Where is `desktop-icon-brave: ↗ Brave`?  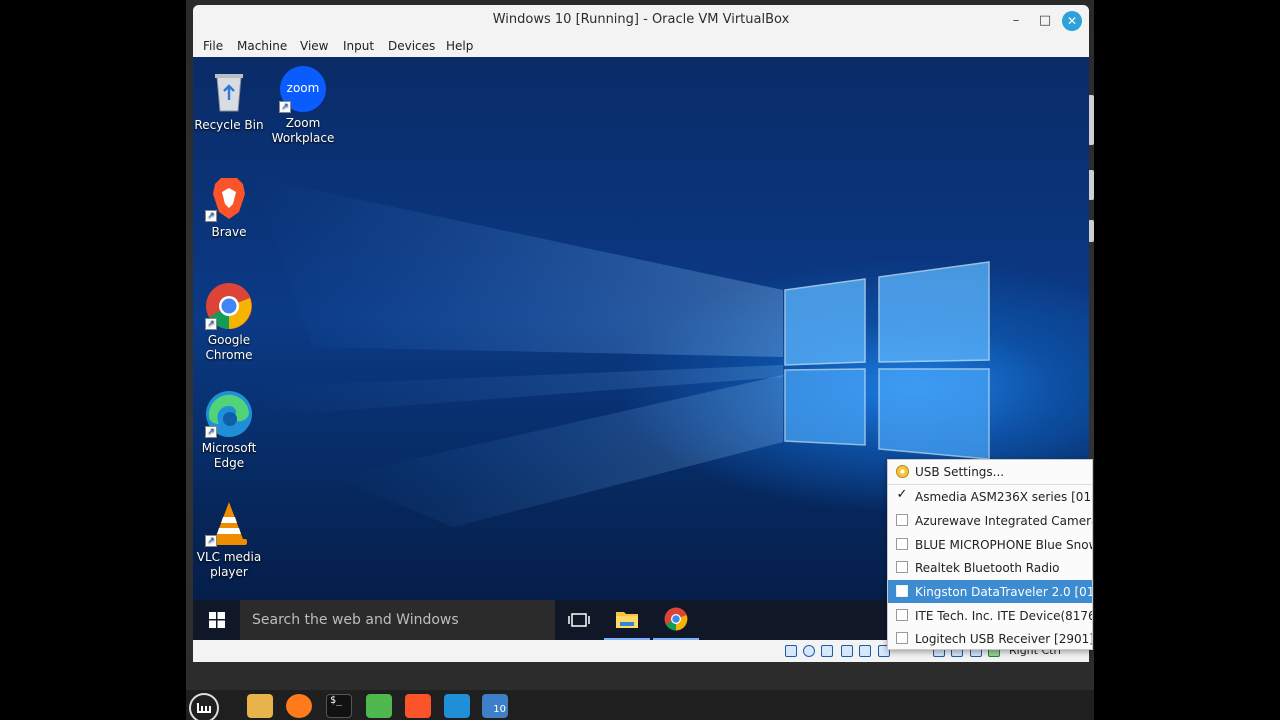
desktop-icon-brave: ↗ Brave is located at coordinates (232, 207).